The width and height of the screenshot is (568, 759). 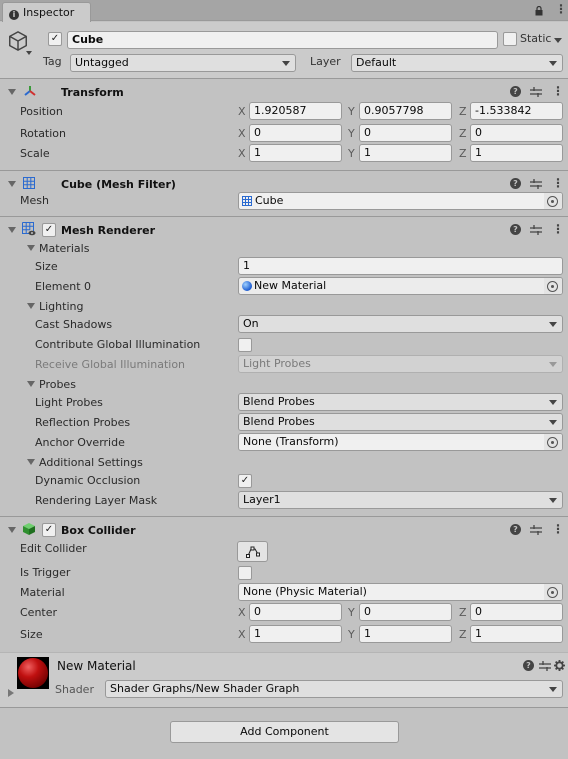 I want to click on mesh-object-field: Cube, so click(x=400, y=201).